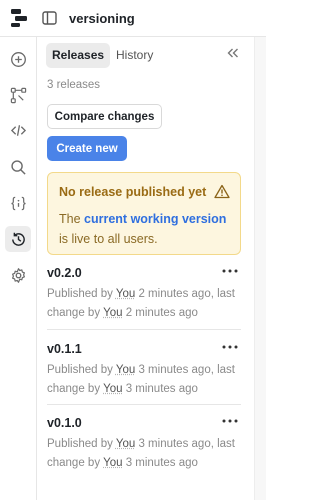  What do you see at coordinates (64, 349) in the screenshot?
I see `release-version: v0.1.1` at bounding box center [64, 349].